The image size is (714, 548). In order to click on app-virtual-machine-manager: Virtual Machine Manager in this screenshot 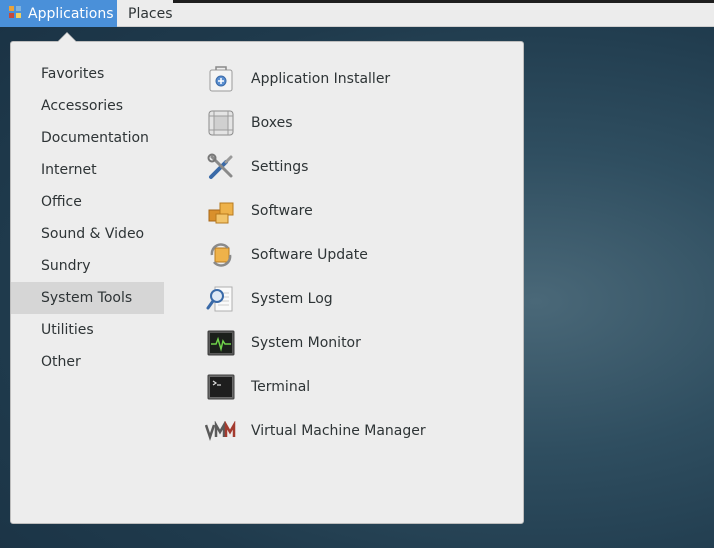, I will do `click(360, 431)`.